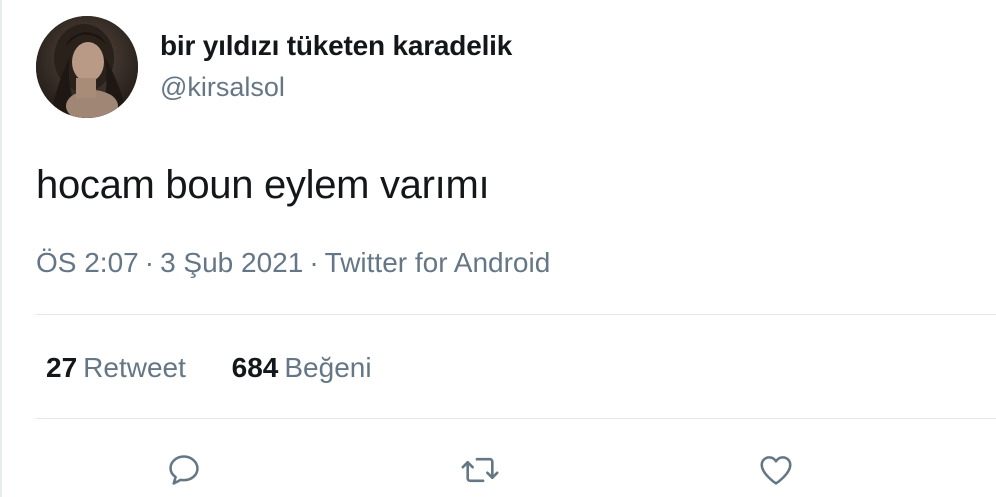 The image size is (996, 497). I want to click on heart-icon, so click(776, 470).